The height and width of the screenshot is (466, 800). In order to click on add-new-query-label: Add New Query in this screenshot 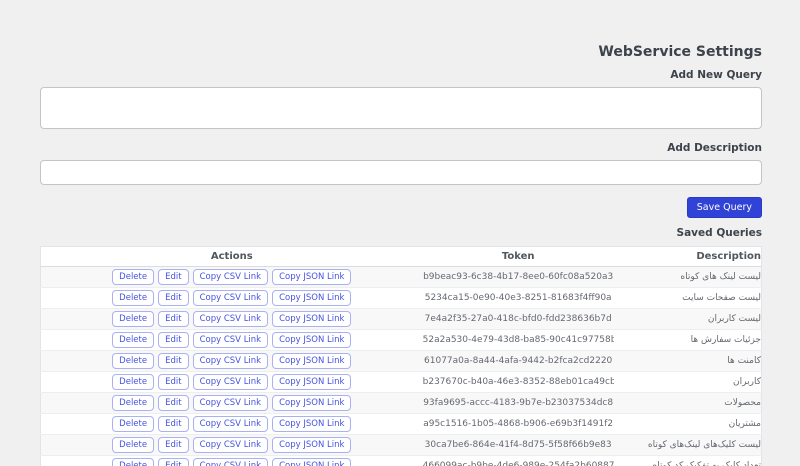, I will do `click(716, 75)`.